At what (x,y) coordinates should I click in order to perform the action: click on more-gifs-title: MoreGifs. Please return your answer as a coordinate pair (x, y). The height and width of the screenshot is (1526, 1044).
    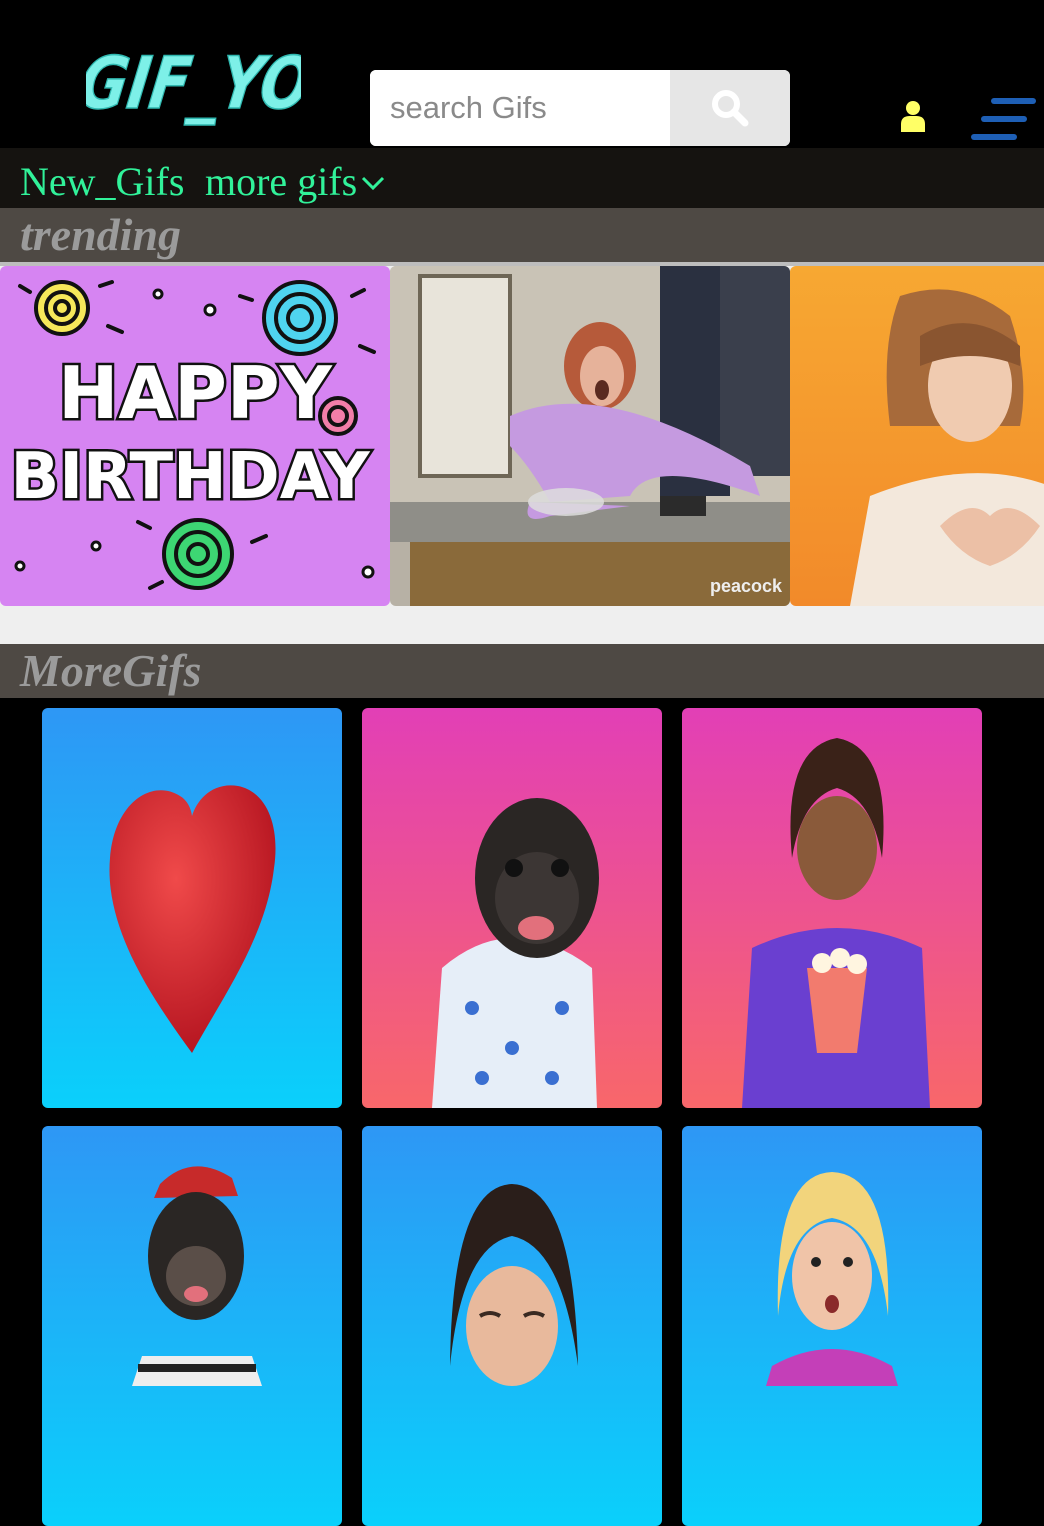
    Looking at the image, I should click on (111, 670).